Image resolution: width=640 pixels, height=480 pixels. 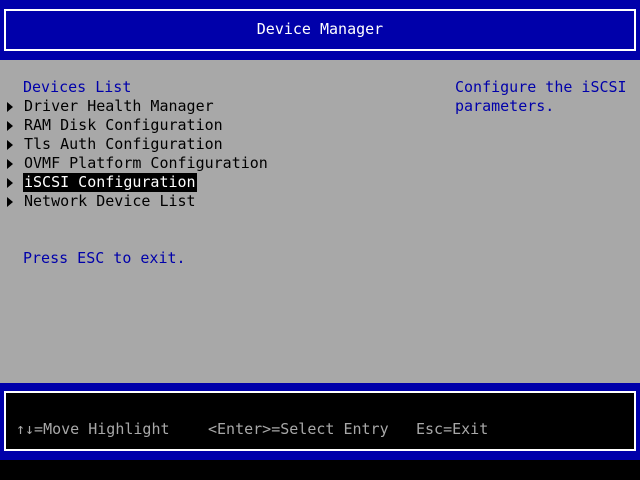 What do you see at coordinates (110, 182) in the screenshot?
I see `menu-item-label-selected: iSCSI Configuration` at bounding box center [110, 182].